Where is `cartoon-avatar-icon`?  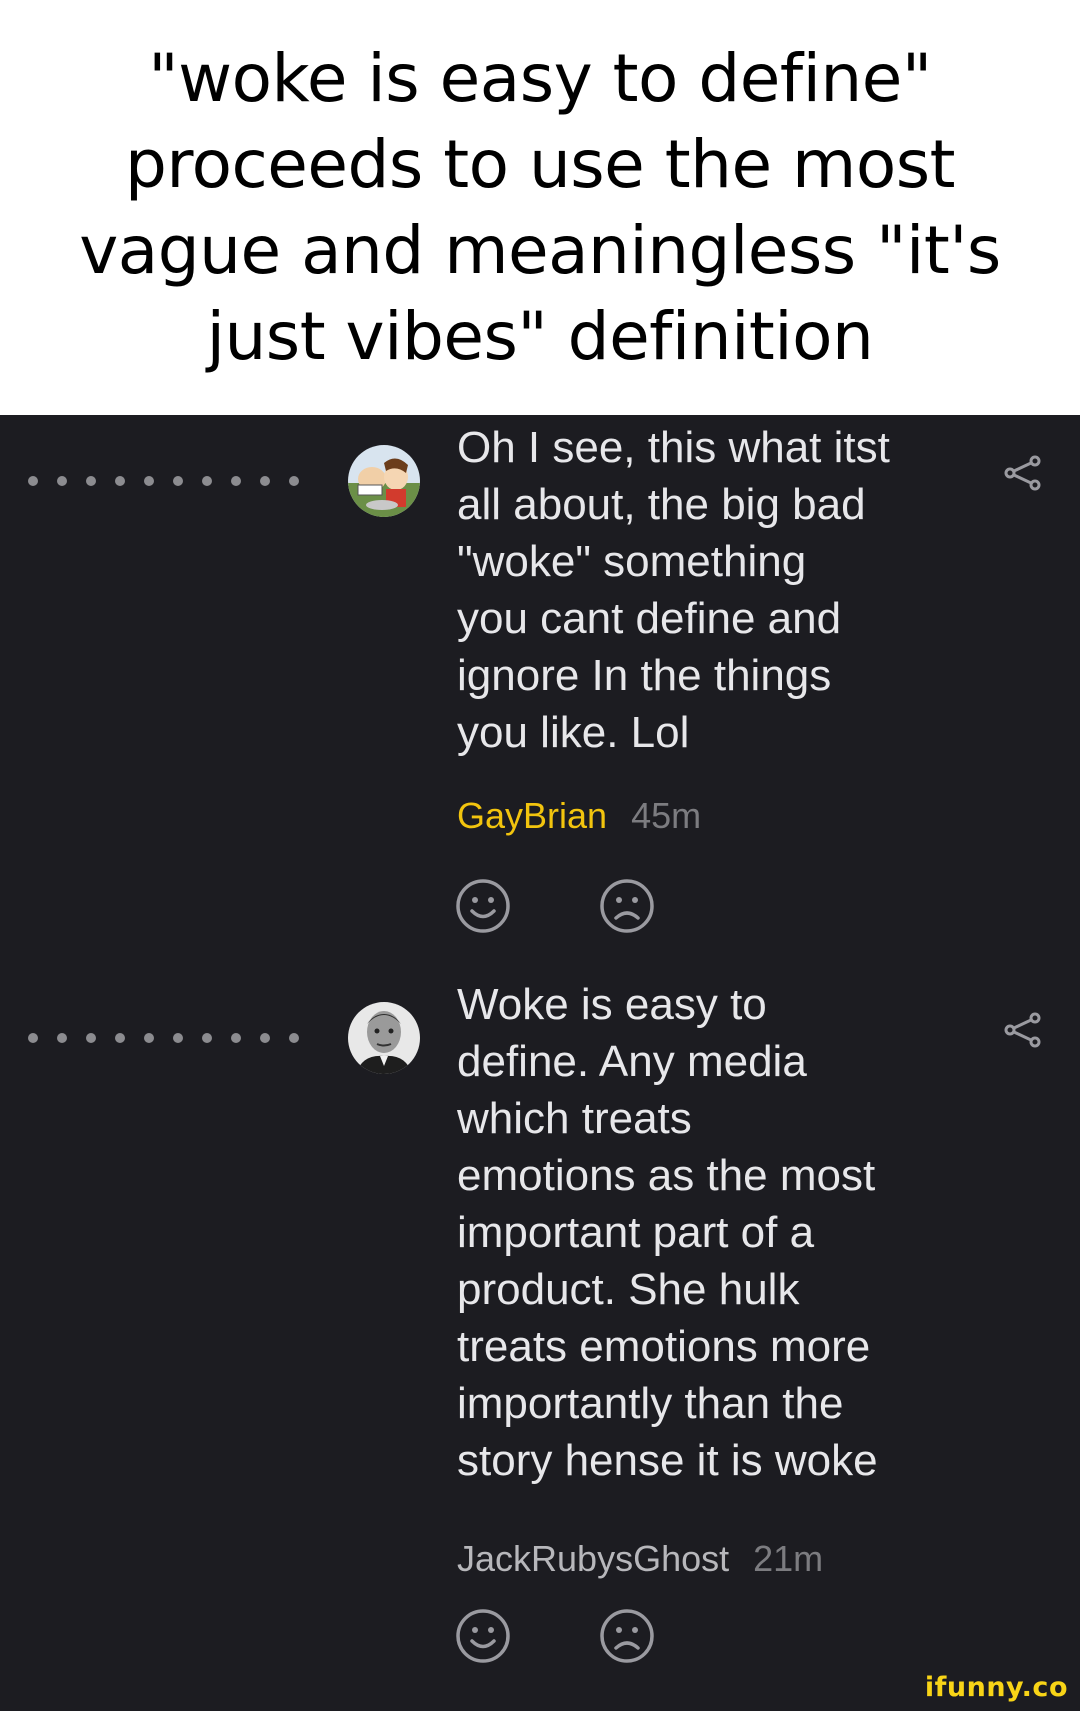 cartoon-avatar-icon is located at coordinates (384, 481).